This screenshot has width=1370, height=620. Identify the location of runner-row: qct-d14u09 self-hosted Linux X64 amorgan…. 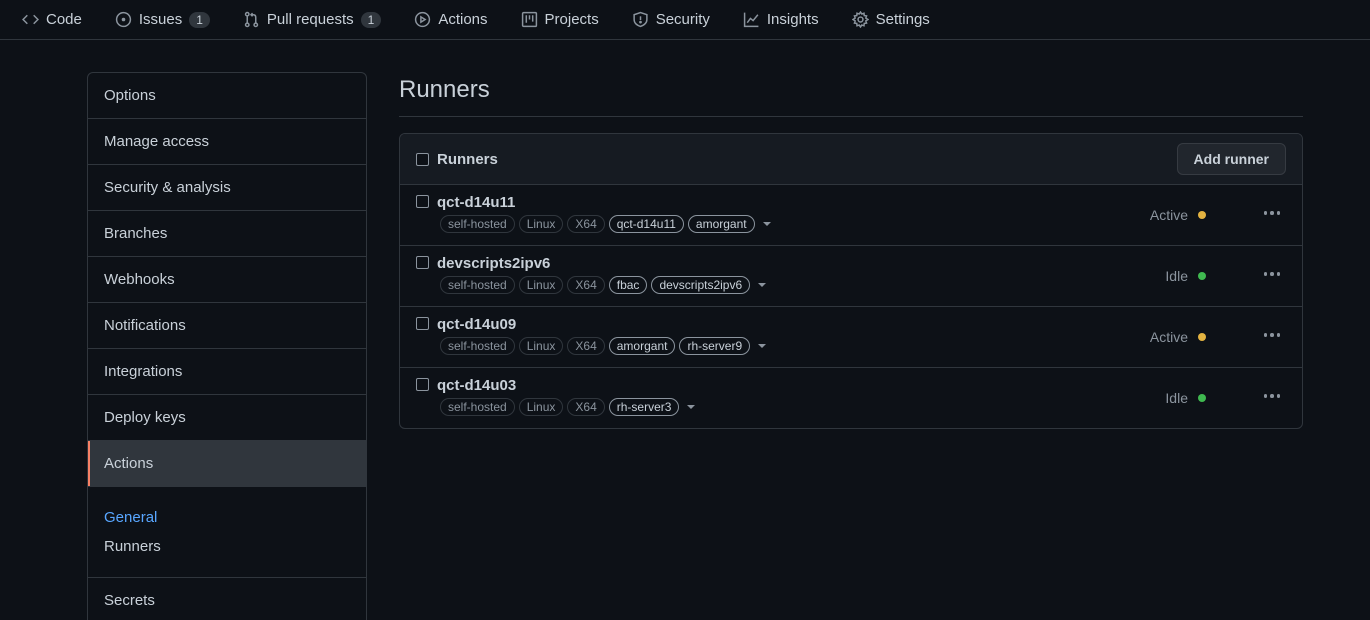
(851, 337).